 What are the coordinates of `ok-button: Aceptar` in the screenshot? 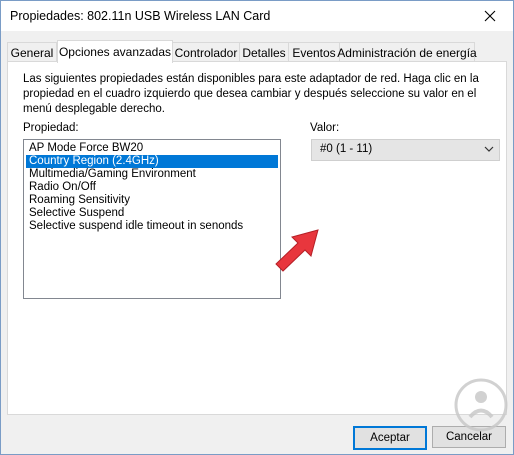 It's located at (390, 438).